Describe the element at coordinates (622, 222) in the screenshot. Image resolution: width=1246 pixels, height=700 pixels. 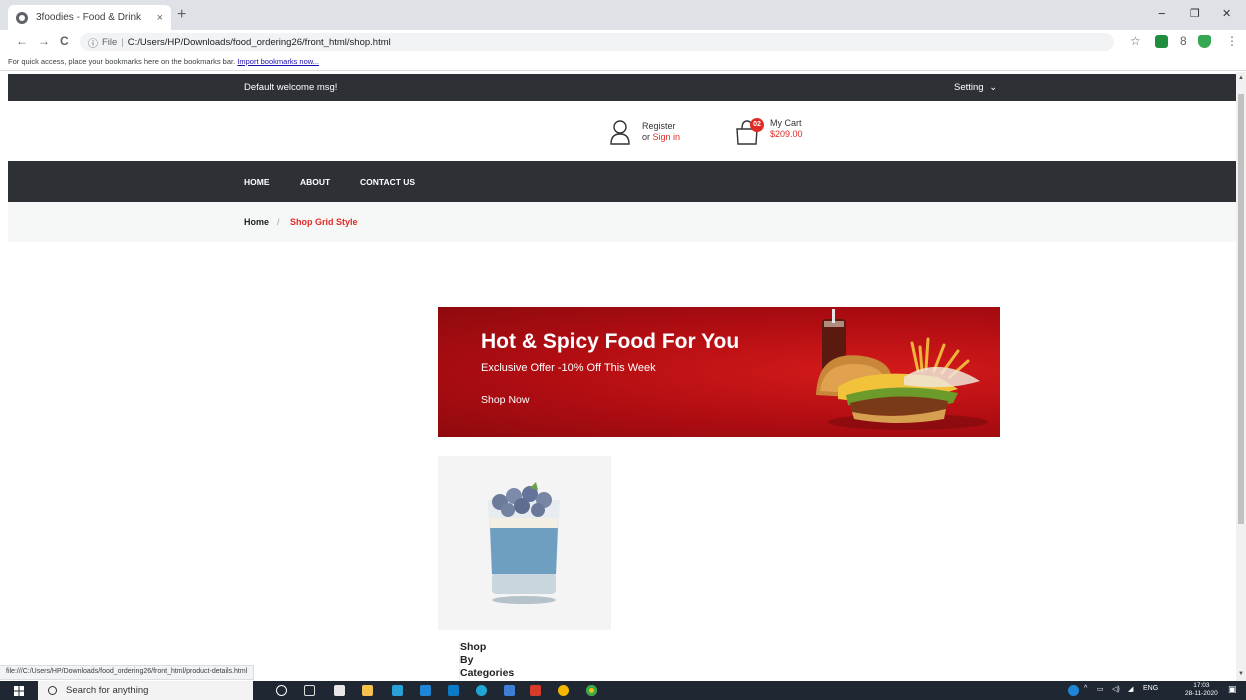
I see `breadcrumb: Home / Shop Grid Style` at that location.